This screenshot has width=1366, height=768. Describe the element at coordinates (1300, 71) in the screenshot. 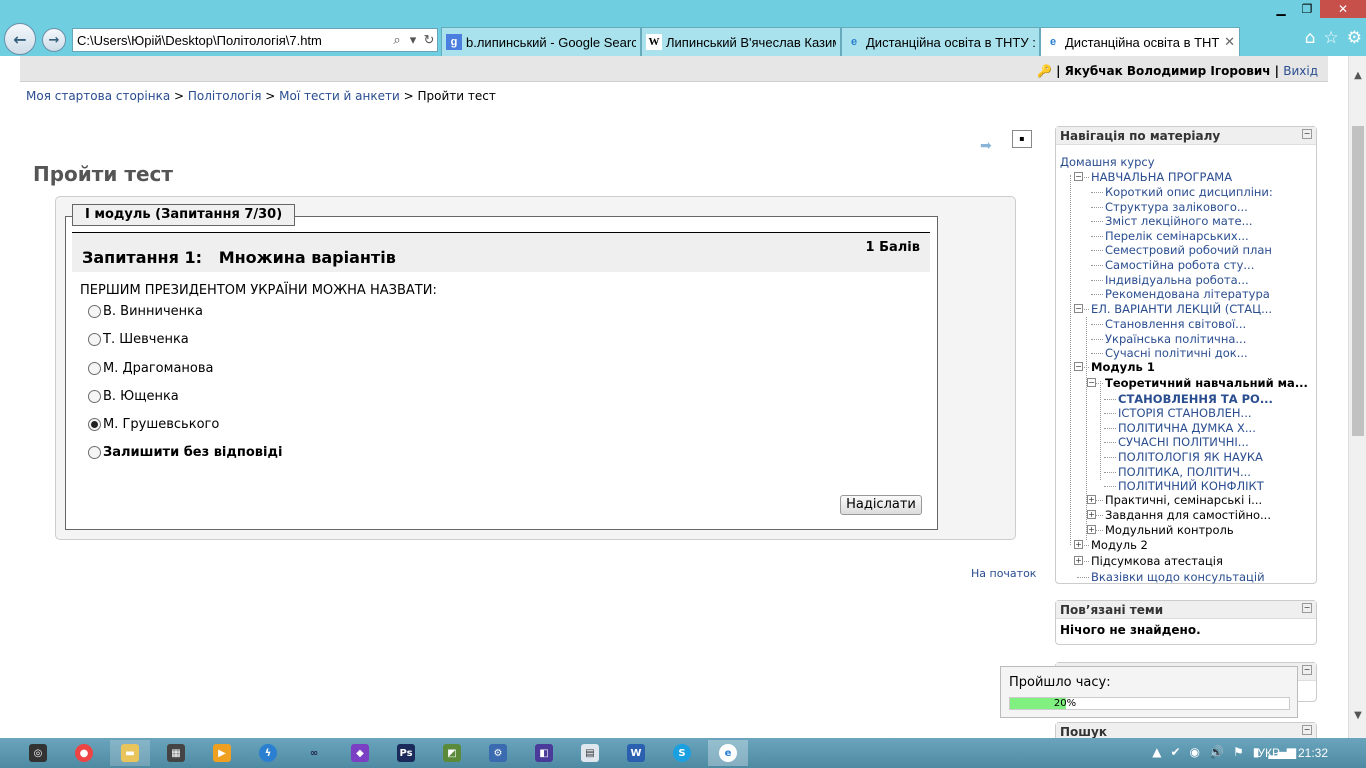

I see `logout-link: Вихід` at that location.